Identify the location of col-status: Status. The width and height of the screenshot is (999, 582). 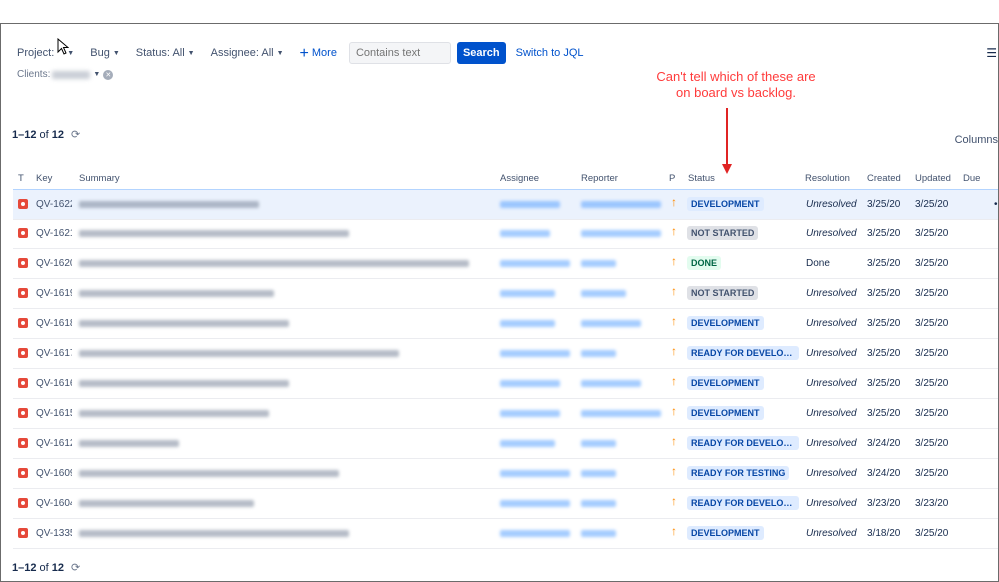
(701, 178).